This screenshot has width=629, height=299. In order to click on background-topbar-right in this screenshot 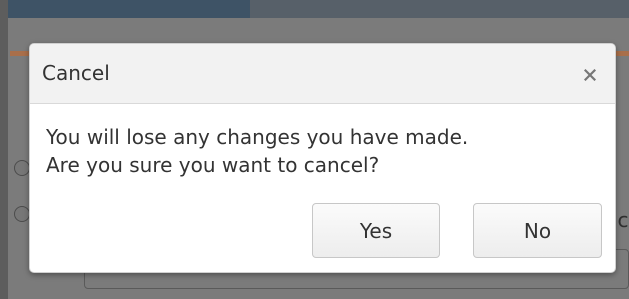, I will do `click(439, 9)`.